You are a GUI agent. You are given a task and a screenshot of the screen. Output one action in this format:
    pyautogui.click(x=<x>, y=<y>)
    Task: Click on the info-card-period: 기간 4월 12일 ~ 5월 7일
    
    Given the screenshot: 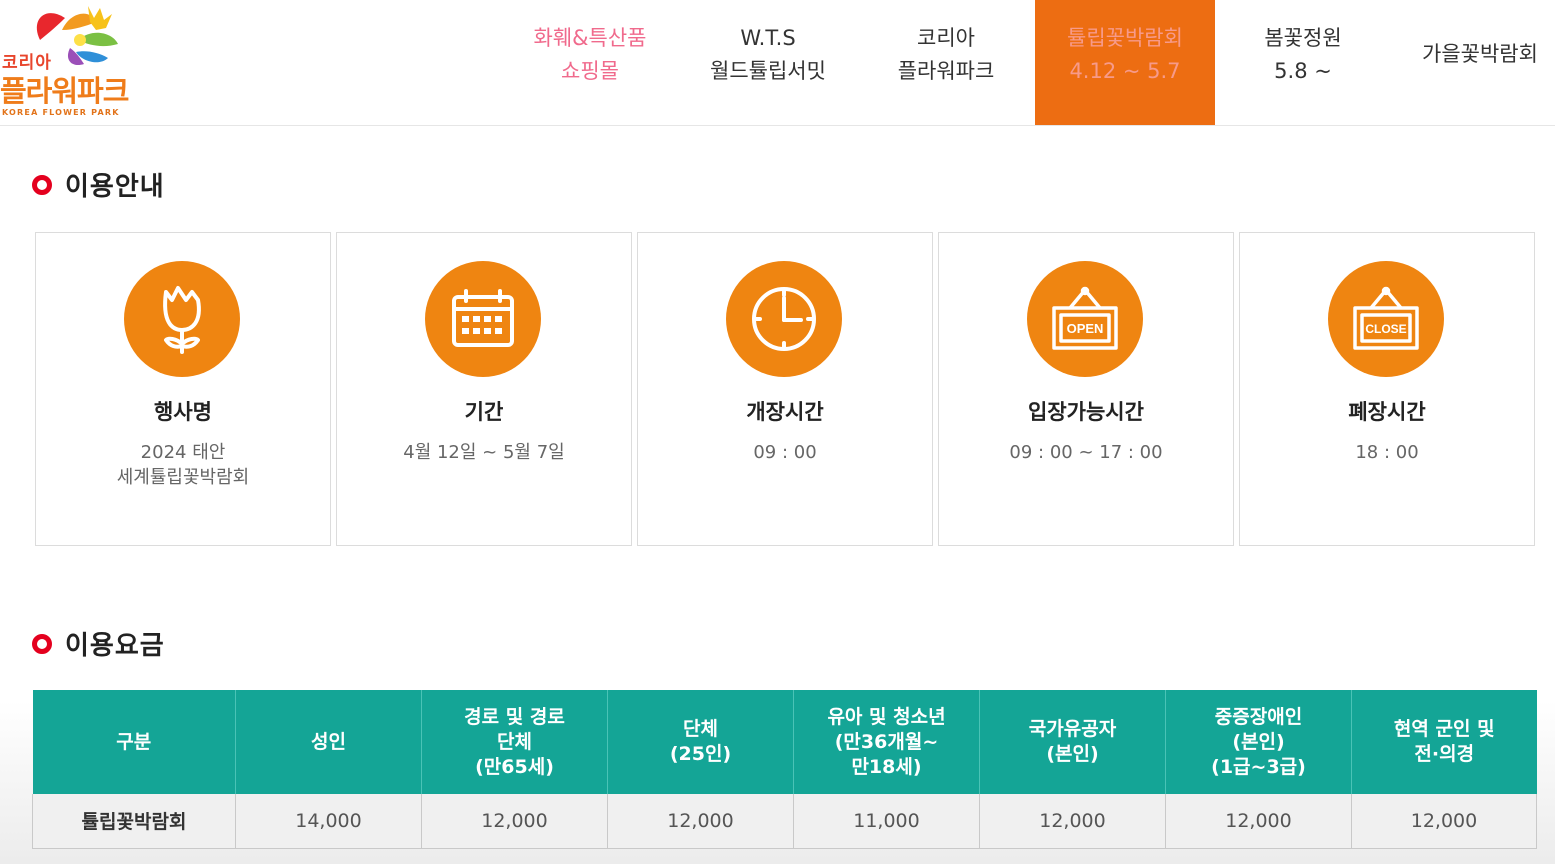 What is the action you would take?
    pyautogui.click(x=484, y=389)
    